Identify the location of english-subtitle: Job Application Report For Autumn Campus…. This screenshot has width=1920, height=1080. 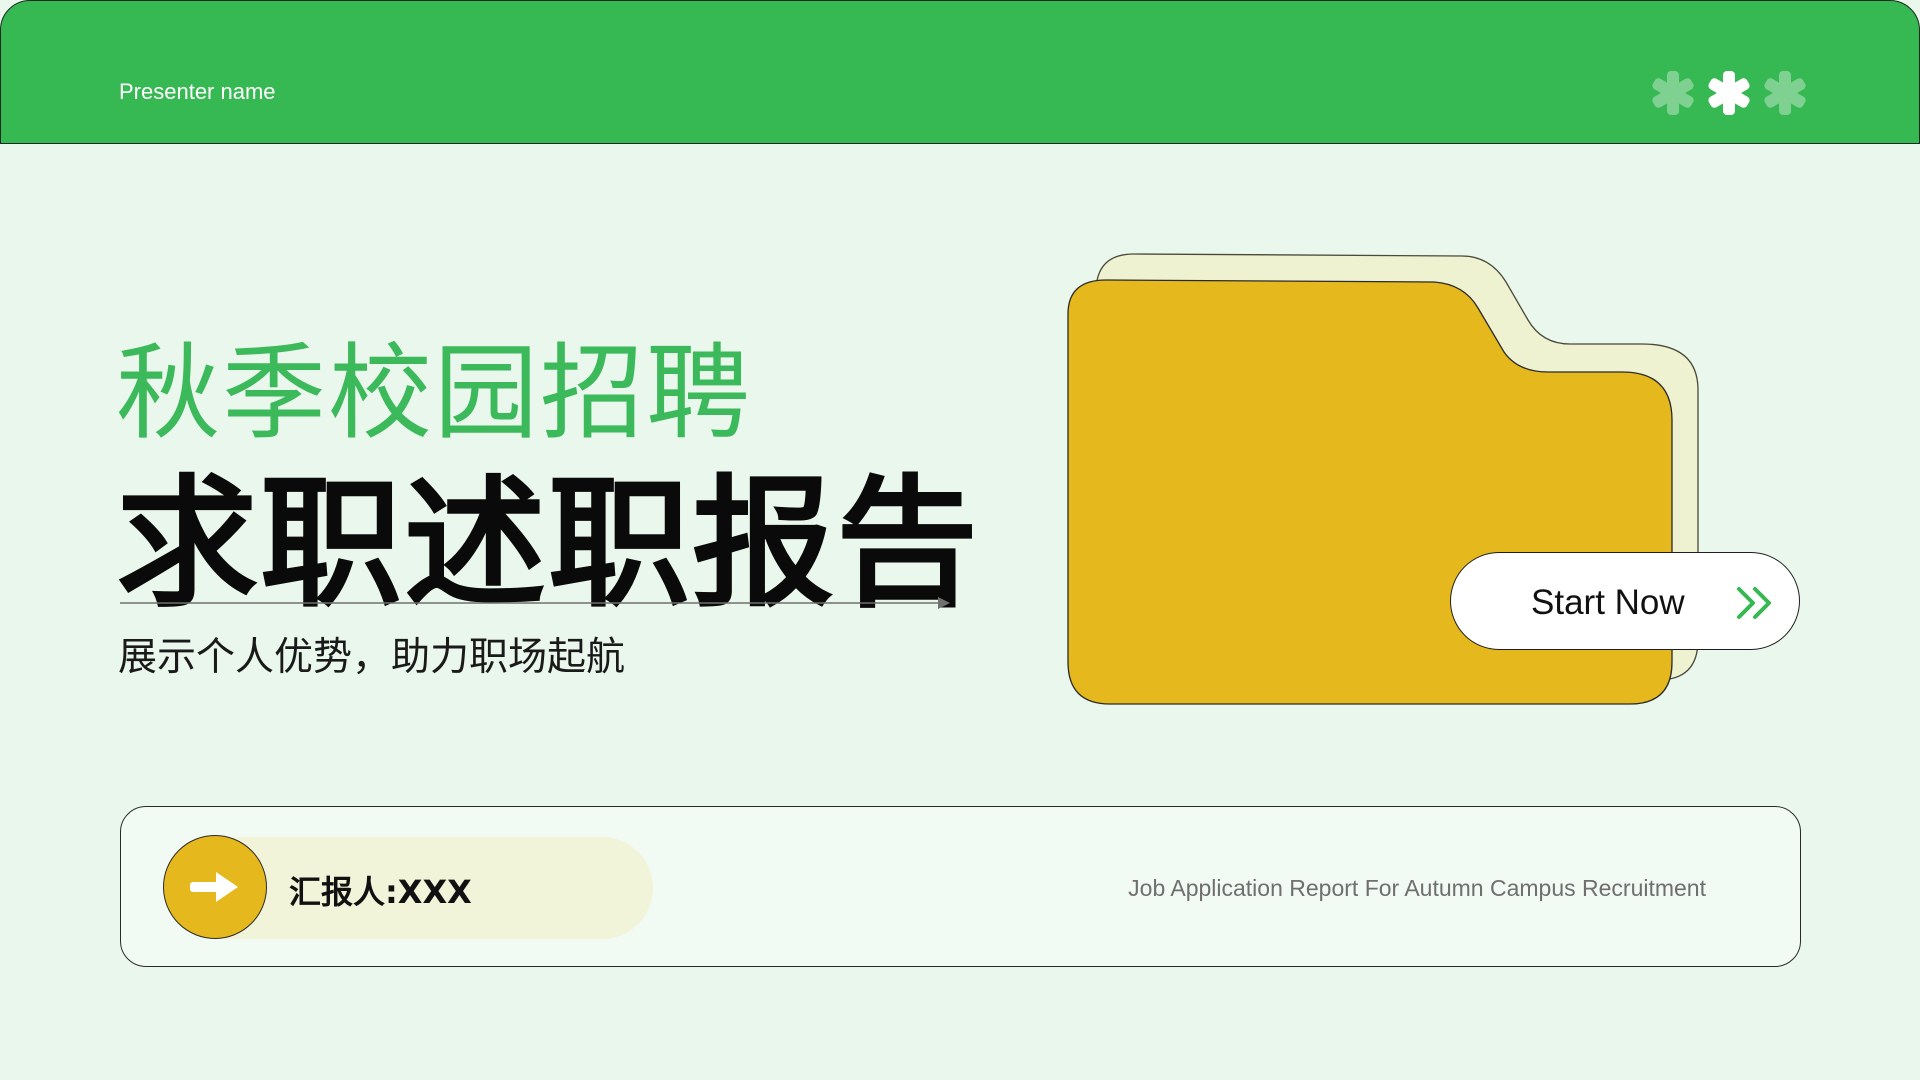
(1417, 888).